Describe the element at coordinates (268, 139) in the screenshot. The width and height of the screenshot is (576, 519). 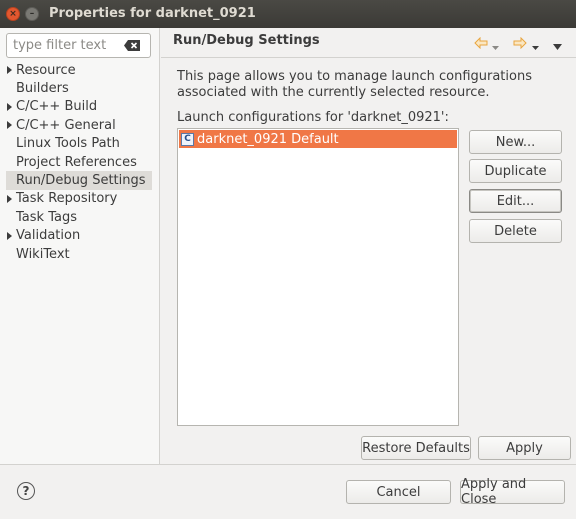
I see `list-item-label: darknet_0921 Default` at that location.